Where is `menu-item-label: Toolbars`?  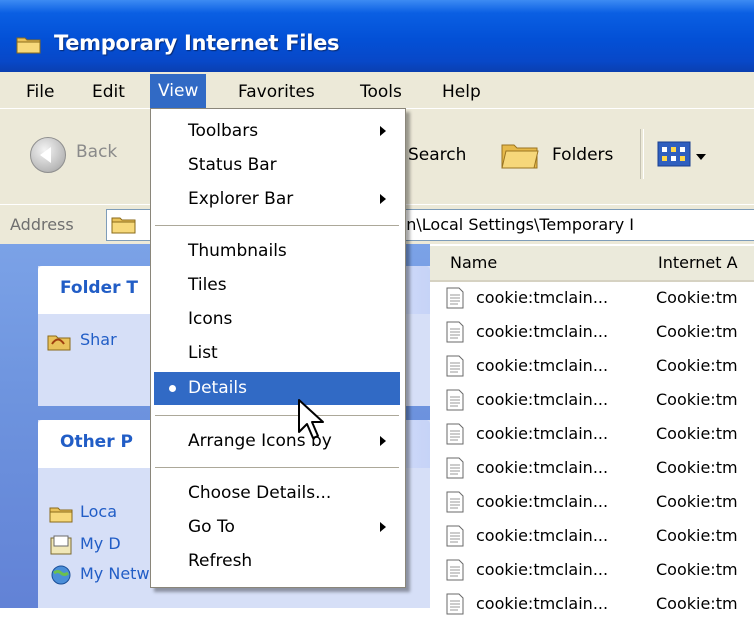 menu-item-label: Toolbars is located at coordinates (223, 131).